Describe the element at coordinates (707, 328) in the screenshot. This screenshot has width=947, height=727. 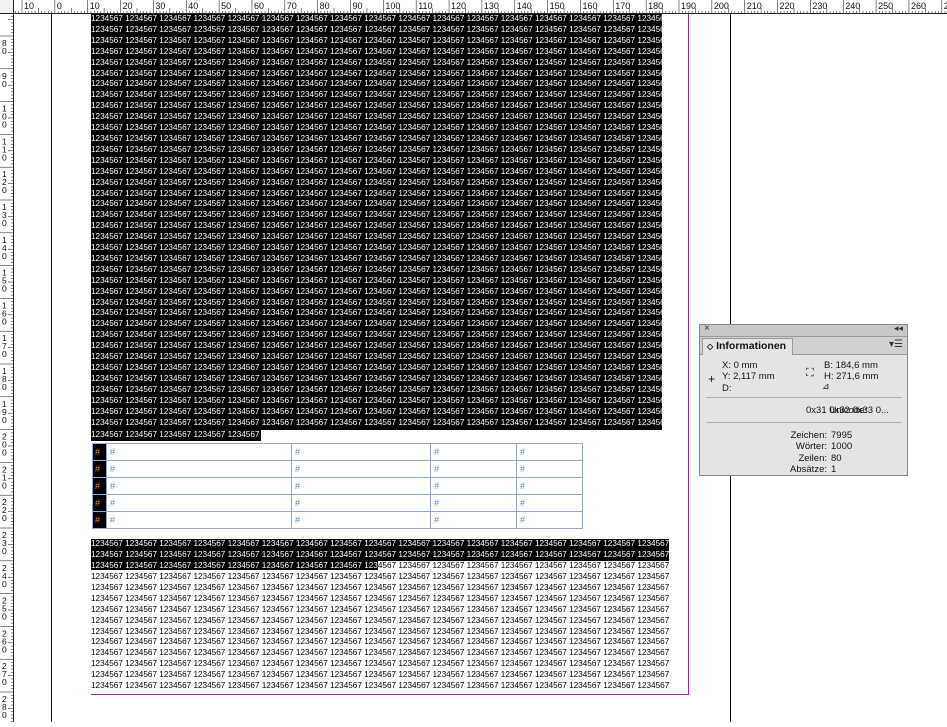
I see `close-icon: ×` at that location.